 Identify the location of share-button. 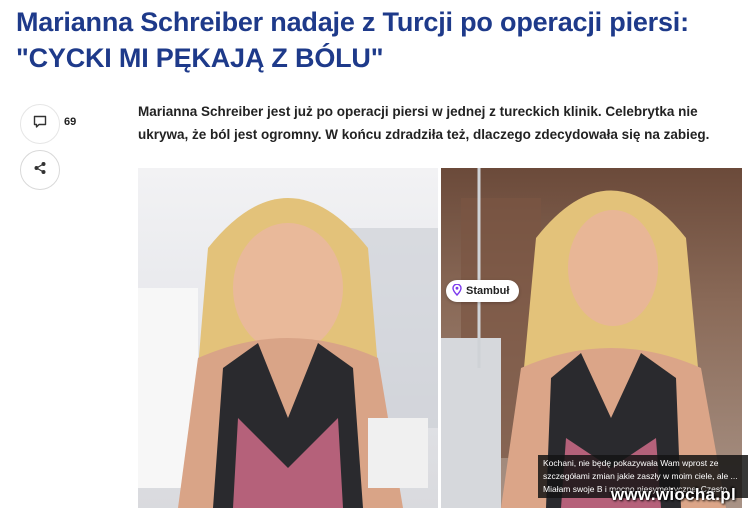
(40, 170).